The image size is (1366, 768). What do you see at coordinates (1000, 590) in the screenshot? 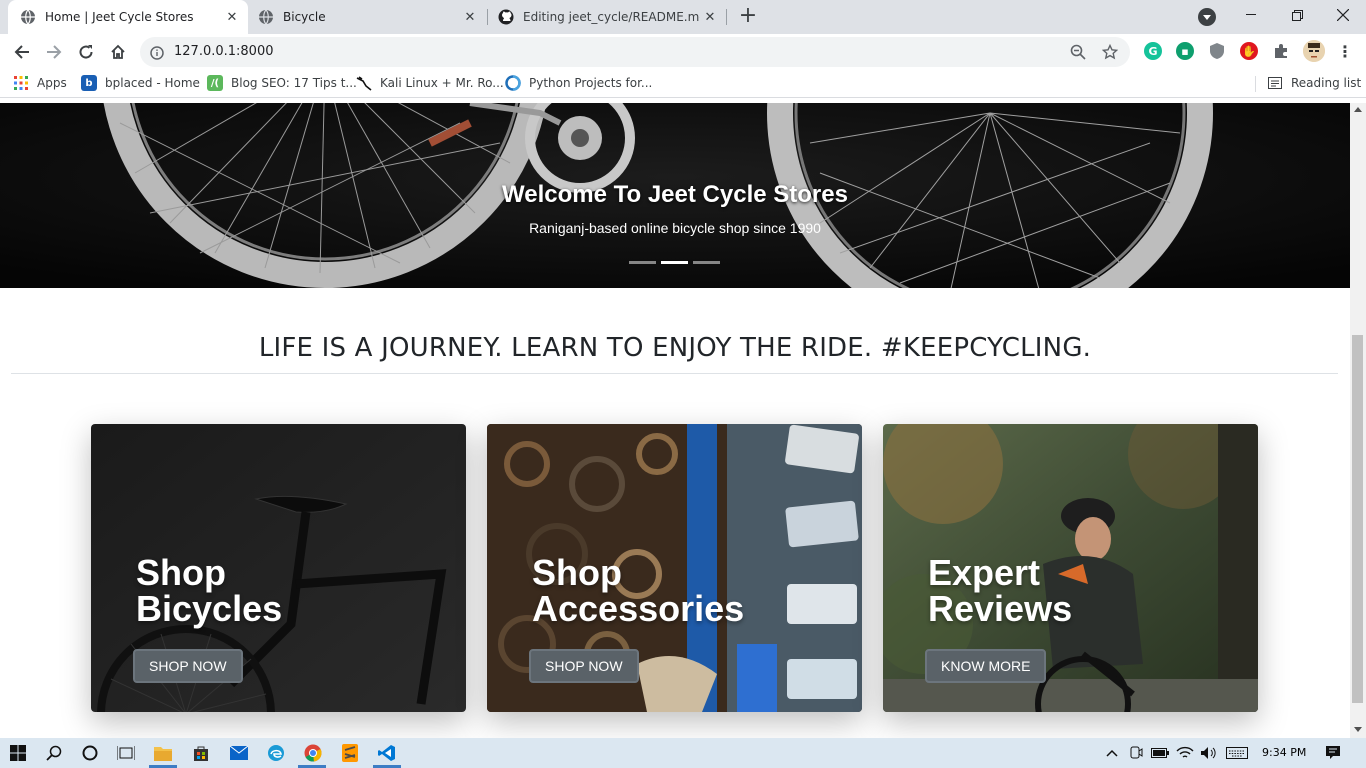
I see `card-title: Expert Reviews` at bounding box center [1000, 590].